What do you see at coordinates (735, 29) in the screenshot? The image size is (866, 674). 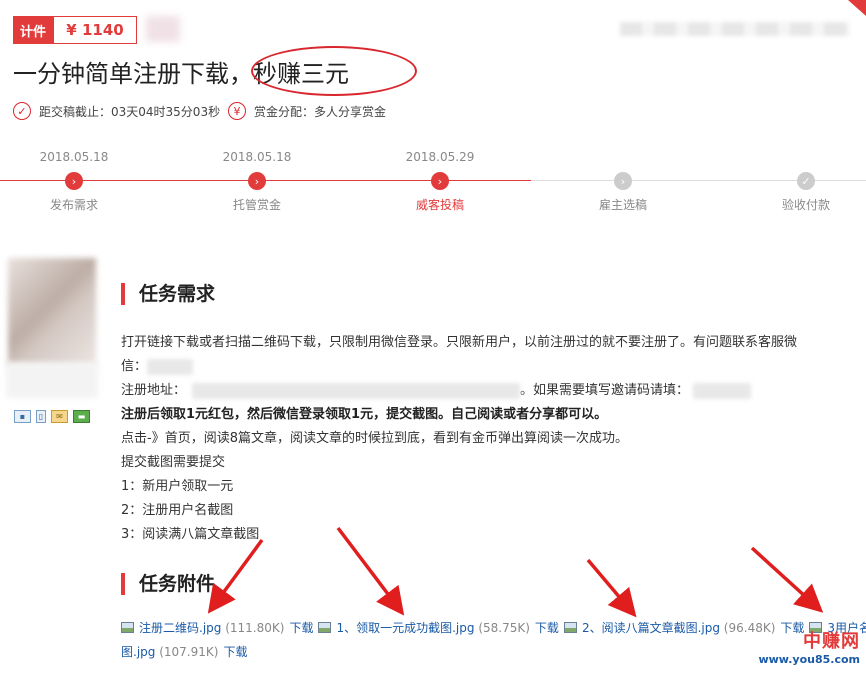 I see `blurred-user-info` at bounding box center [735, 29].